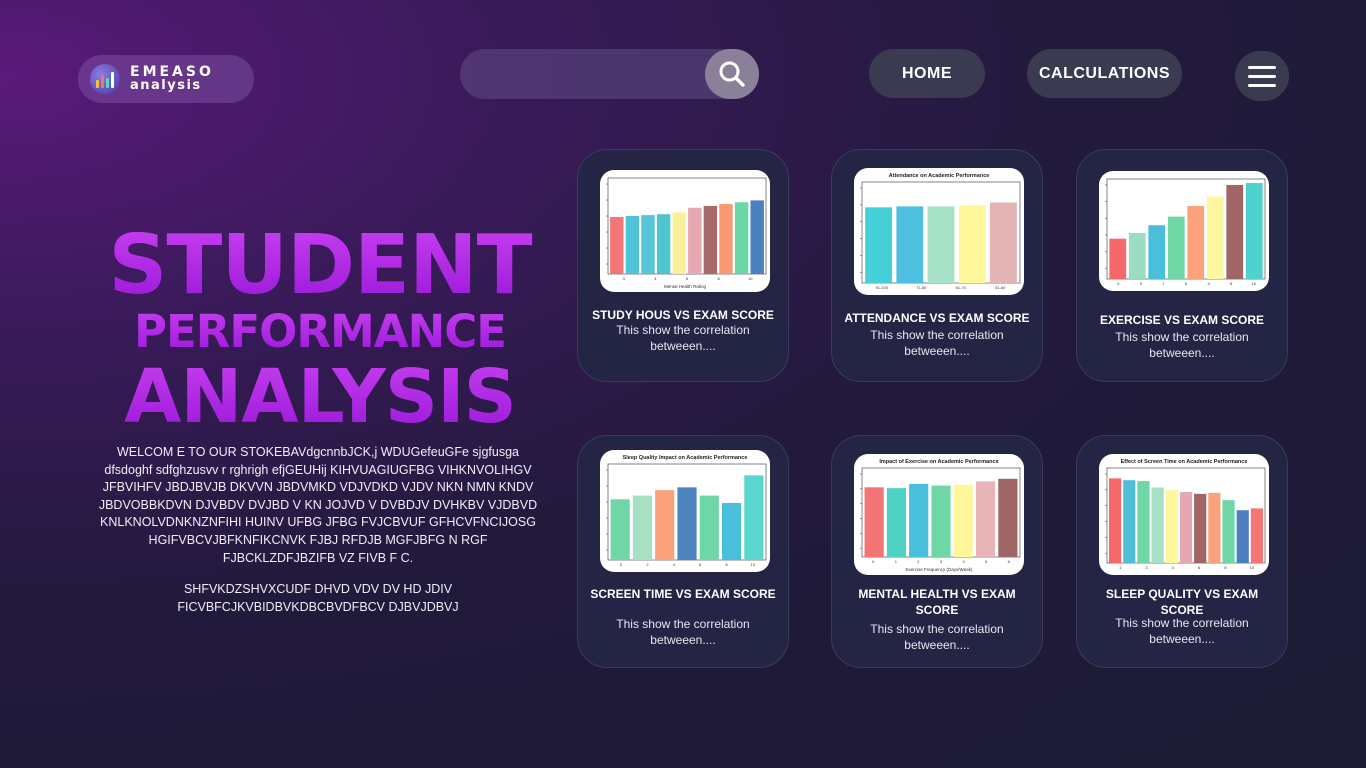  Describe the element at coordinates (961, 287) in the screenshot. I see `chart-x-tick-label: 61-70` at that location.